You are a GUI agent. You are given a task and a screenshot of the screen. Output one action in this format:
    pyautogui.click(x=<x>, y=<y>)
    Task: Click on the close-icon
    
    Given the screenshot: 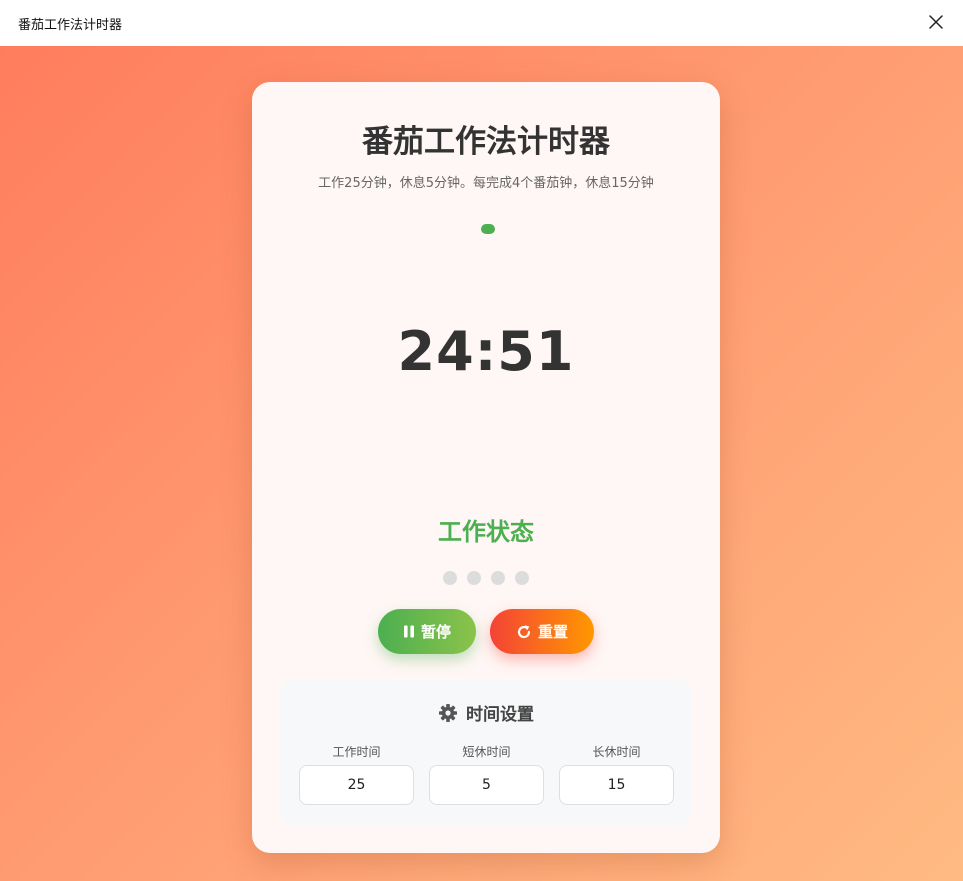 What is the action you would take?
    pyautogui.click(x=936, y=22)
    